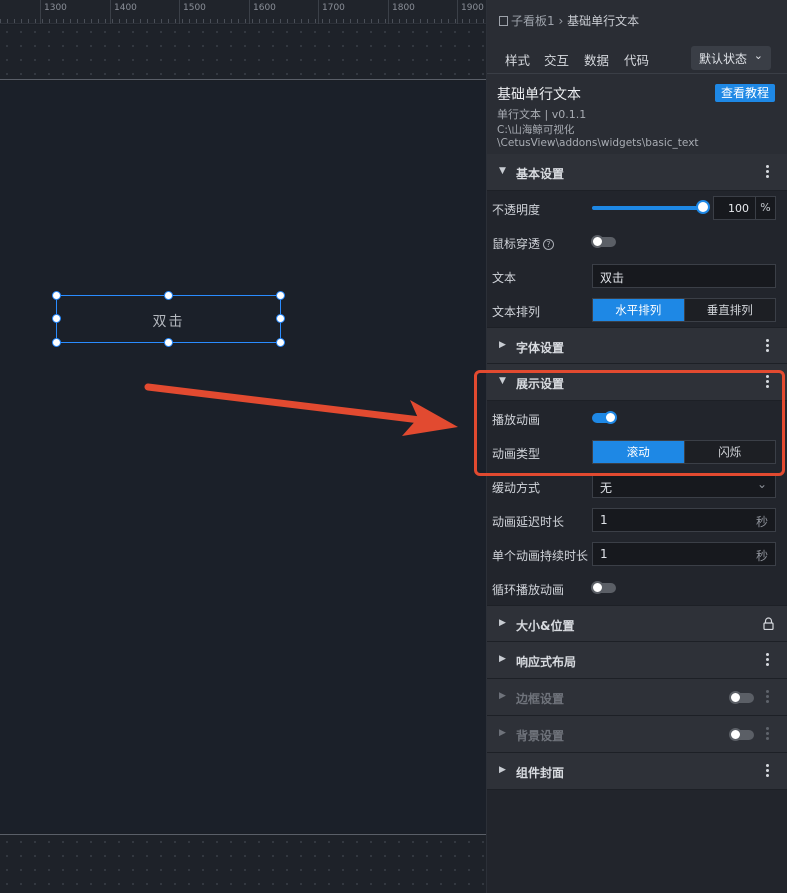 Image resolution: width=787 pixels, height=893 pixels. I want to click on breadcrumb-current: 基础单行文本, so click(603, 21).